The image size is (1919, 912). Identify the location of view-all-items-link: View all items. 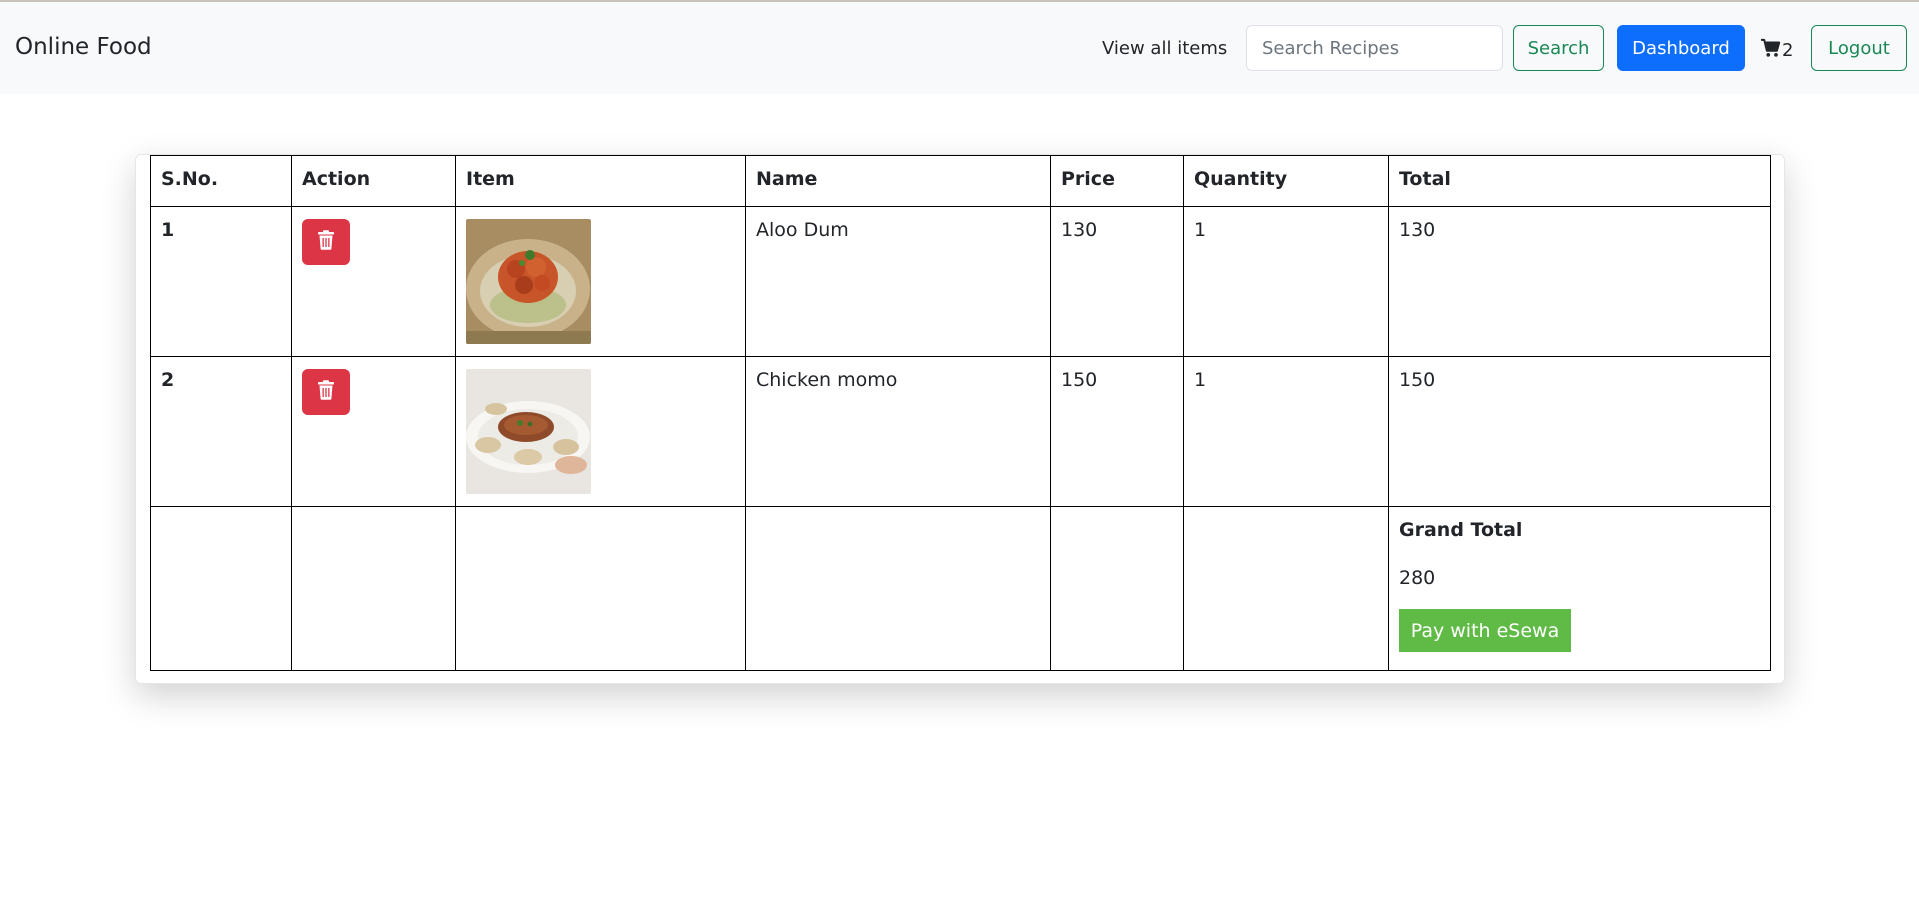
(1164, 48).